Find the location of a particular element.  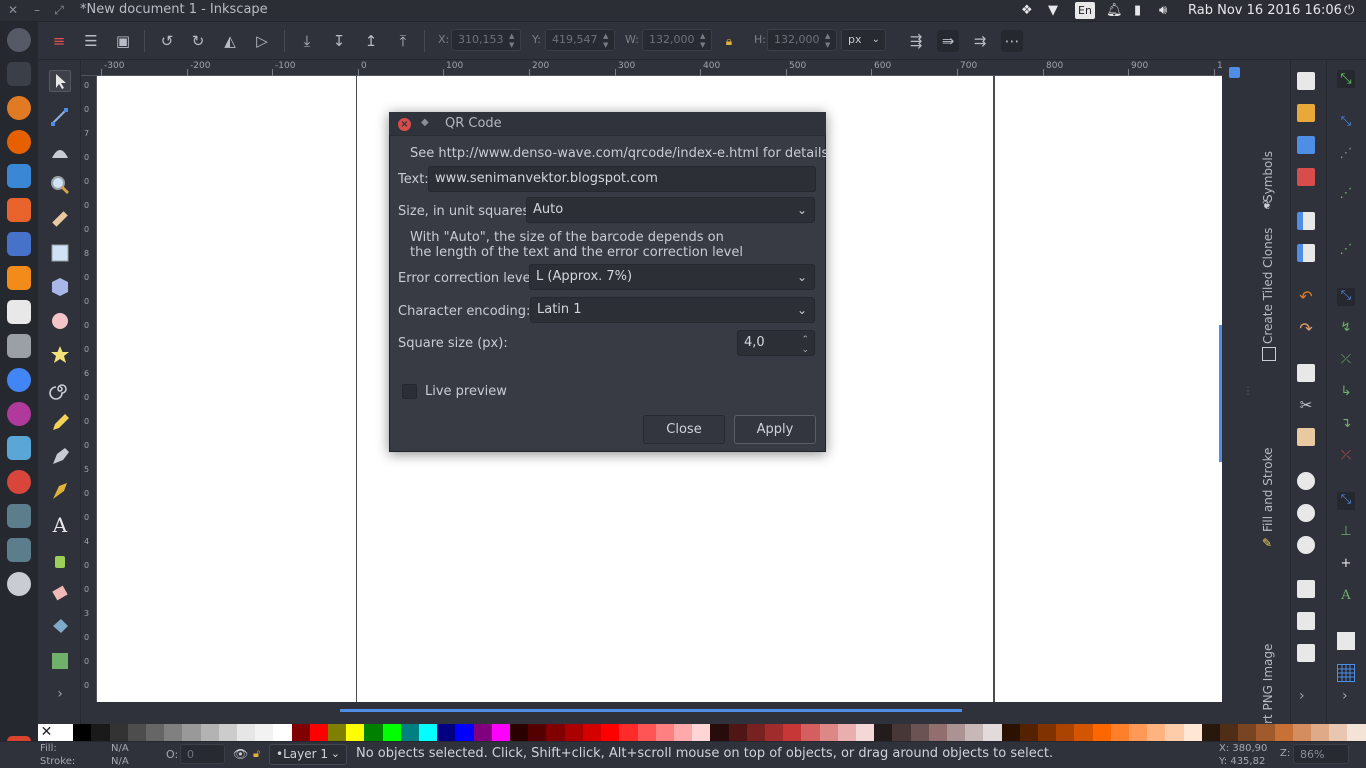

sticky-zoom-icon is located at coordinates (1234, 72).